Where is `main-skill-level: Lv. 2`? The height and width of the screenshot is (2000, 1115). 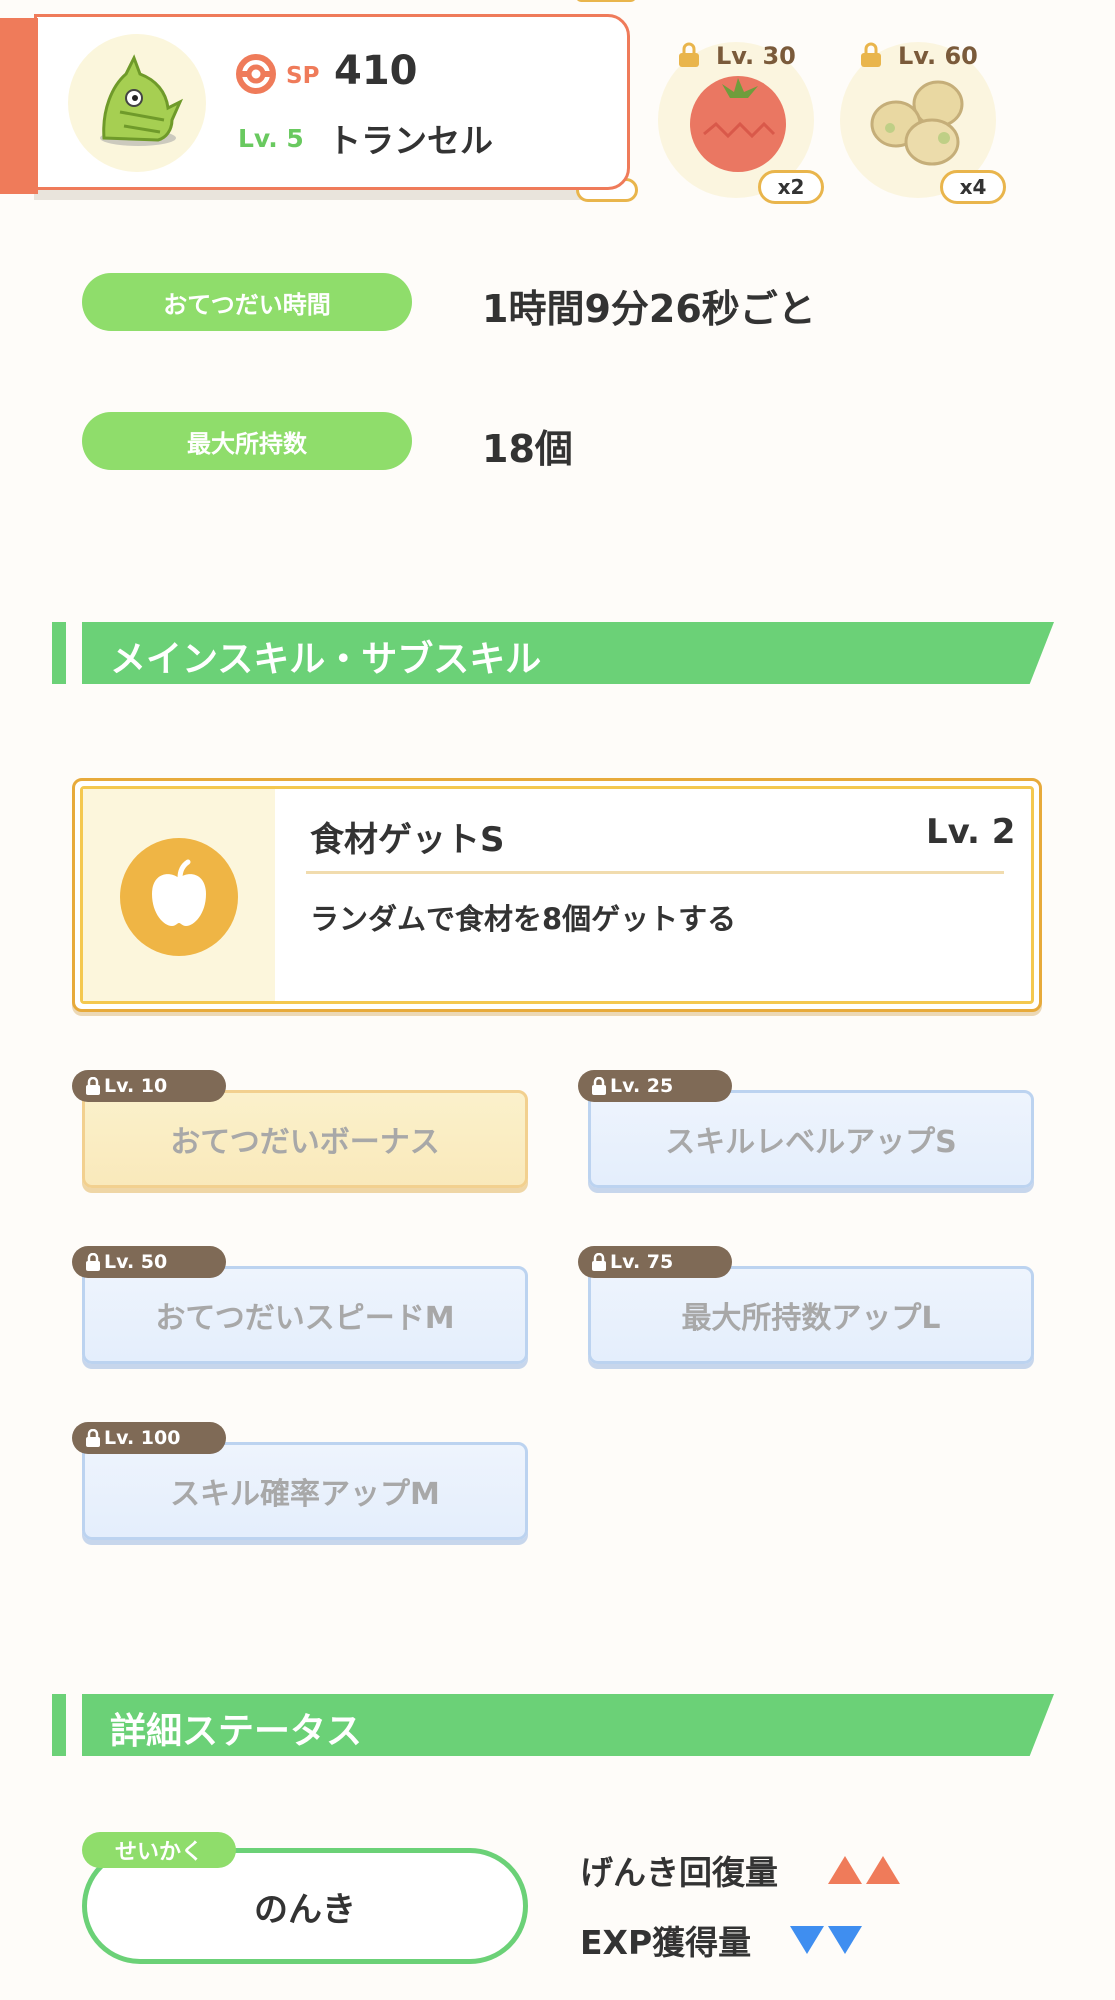
main-skill-level: Lv. 2 is located at coordinates (971, 832).